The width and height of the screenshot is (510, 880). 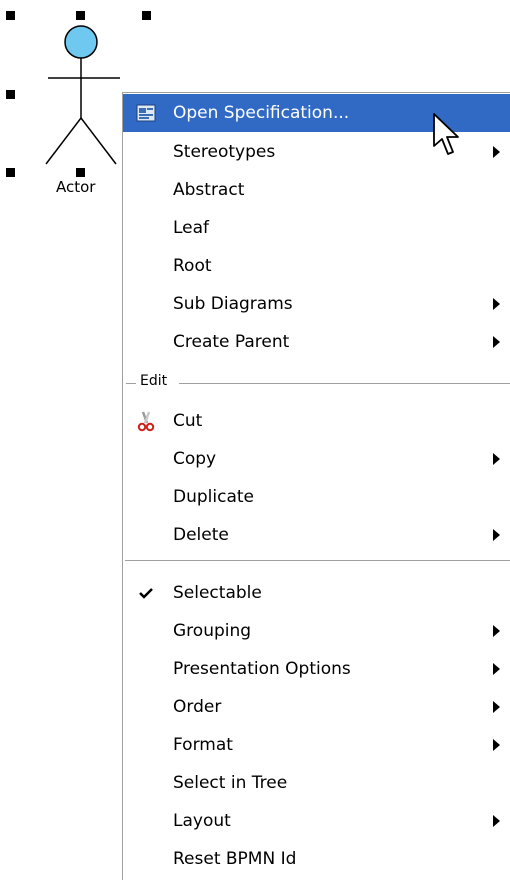 What do you see at coordinates (231, 342) in the screenshot?
I see `menu-item-label: Create Parent` at bounding box center [231, 342].